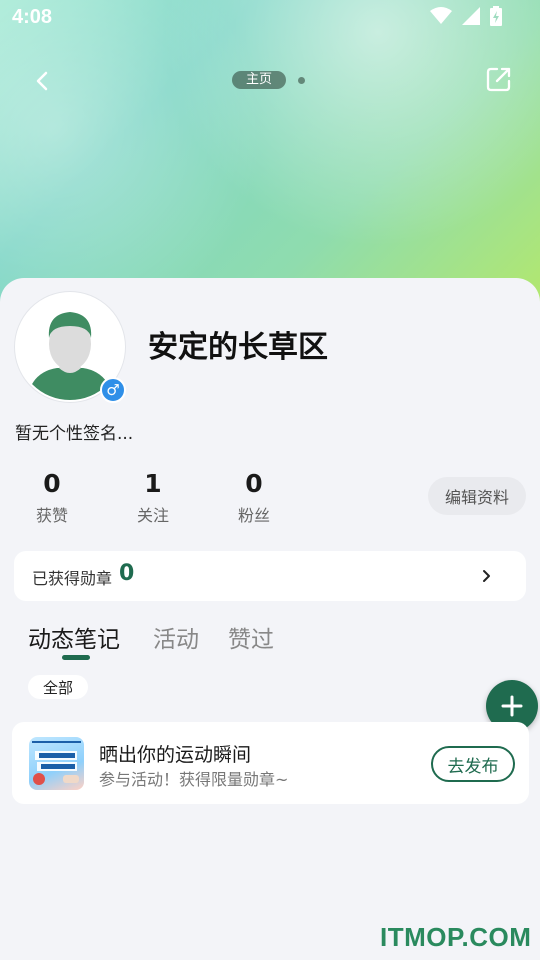 The image size is (540, 960). I want to click on stat-likes: 0 获赞, so click(52, 497).